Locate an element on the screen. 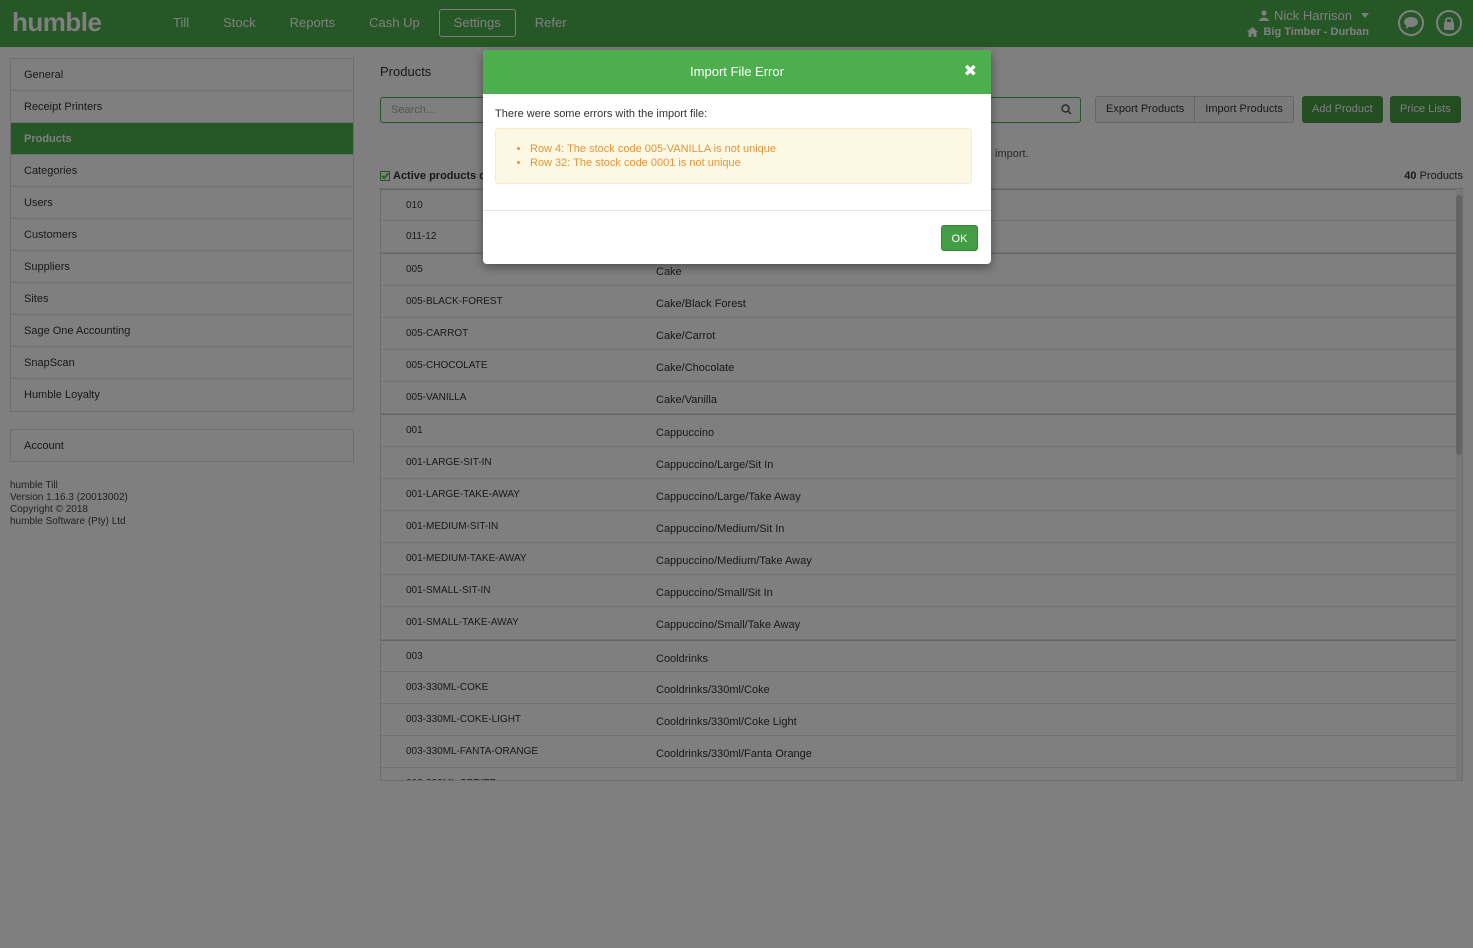  dialog-footer: OK is located at coordinates (737, 237).